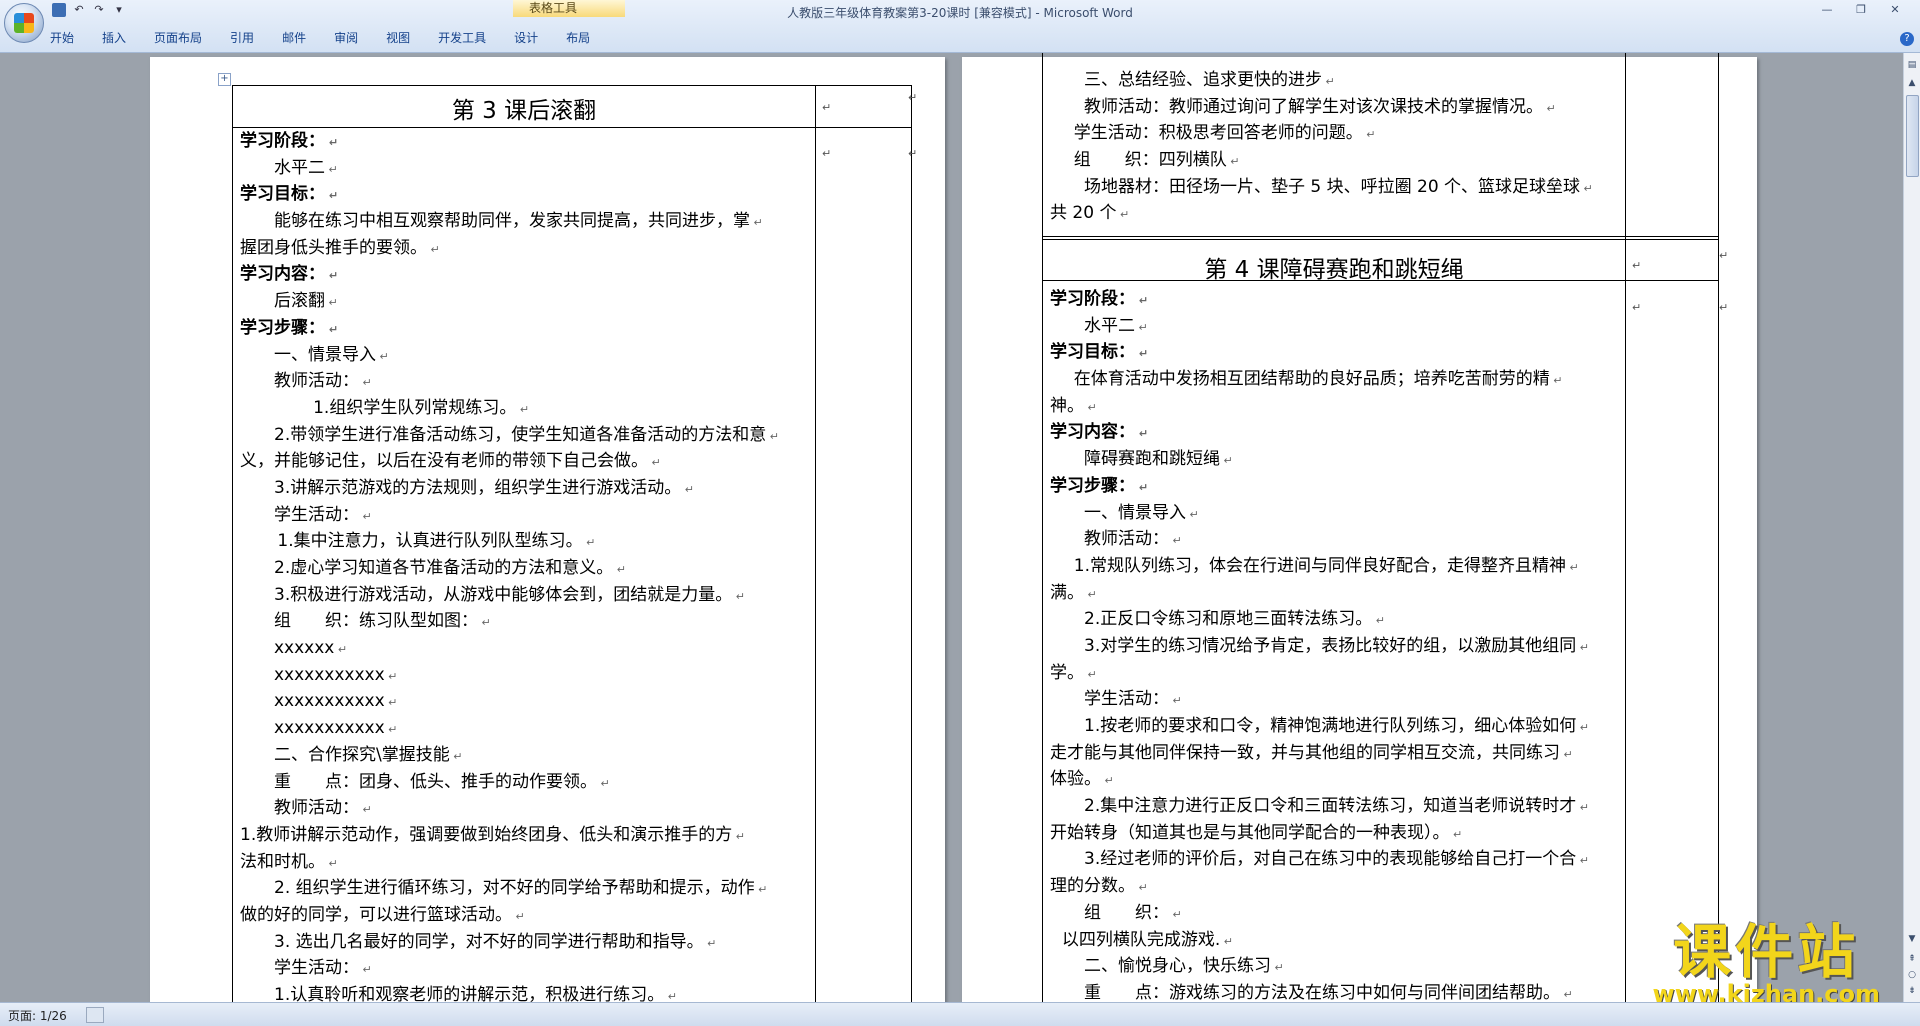  Describe the element at coordinates (1340, 513) in the screenshot. I see `paragraph-line: 一、情景导入 ↵` at that location.